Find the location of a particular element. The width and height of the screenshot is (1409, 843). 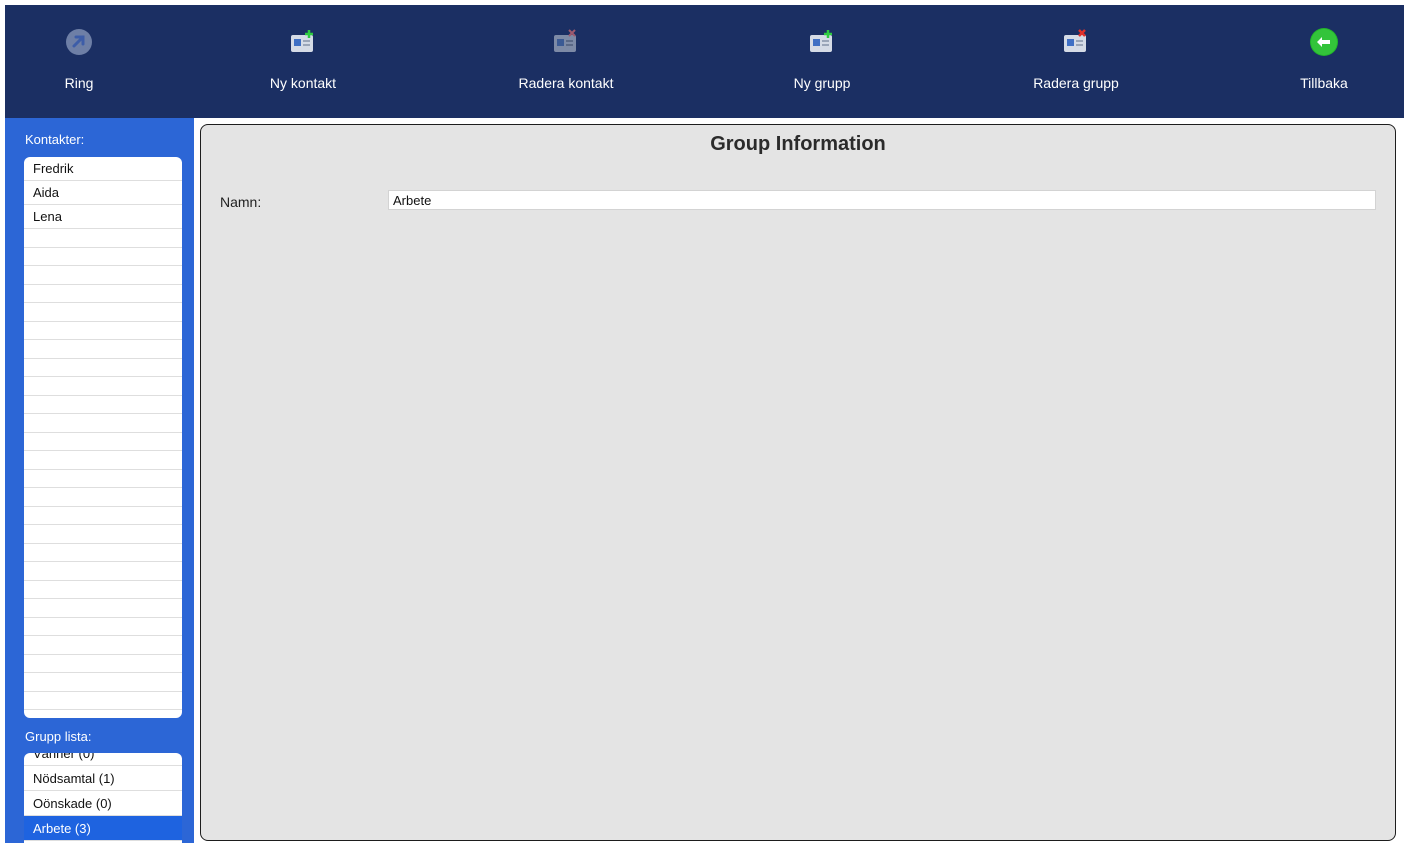

contact-item: Fredrik is located at coordinates (103, 169).